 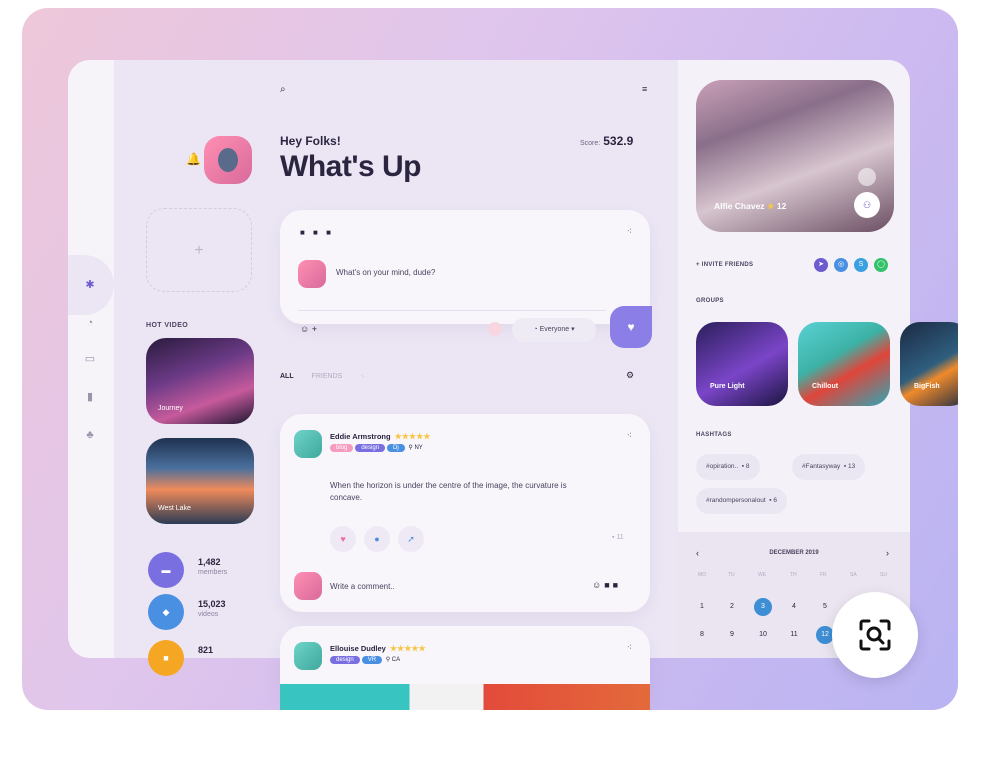 What do you see at coordinates (794, 607) in the screenshot?
I see `calendar-day: 4` at bounding box center [794, 607].